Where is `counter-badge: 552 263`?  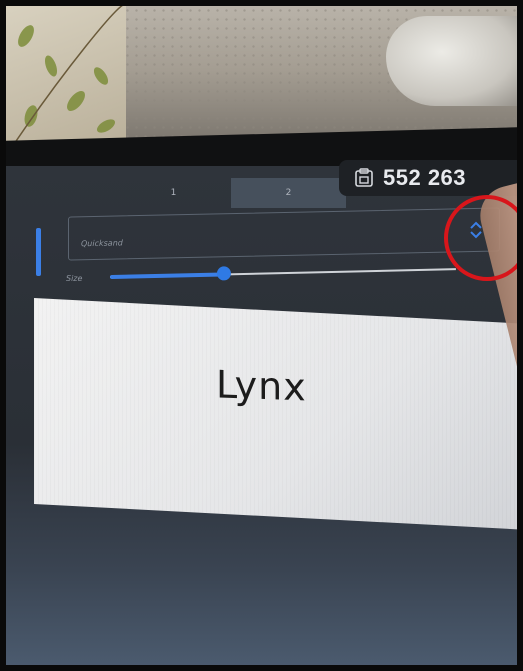
counter-badge: 552 263 is located at coordinates (428, 178).